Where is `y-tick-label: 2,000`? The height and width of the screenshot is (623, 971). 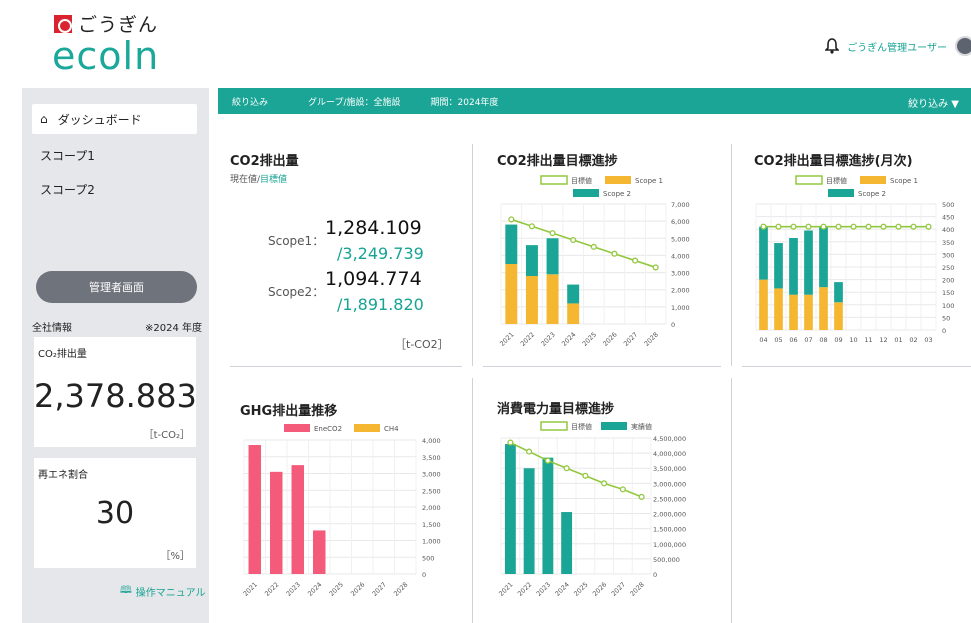
y-tick-label: 2,000 is located at coordinates (680, 291).